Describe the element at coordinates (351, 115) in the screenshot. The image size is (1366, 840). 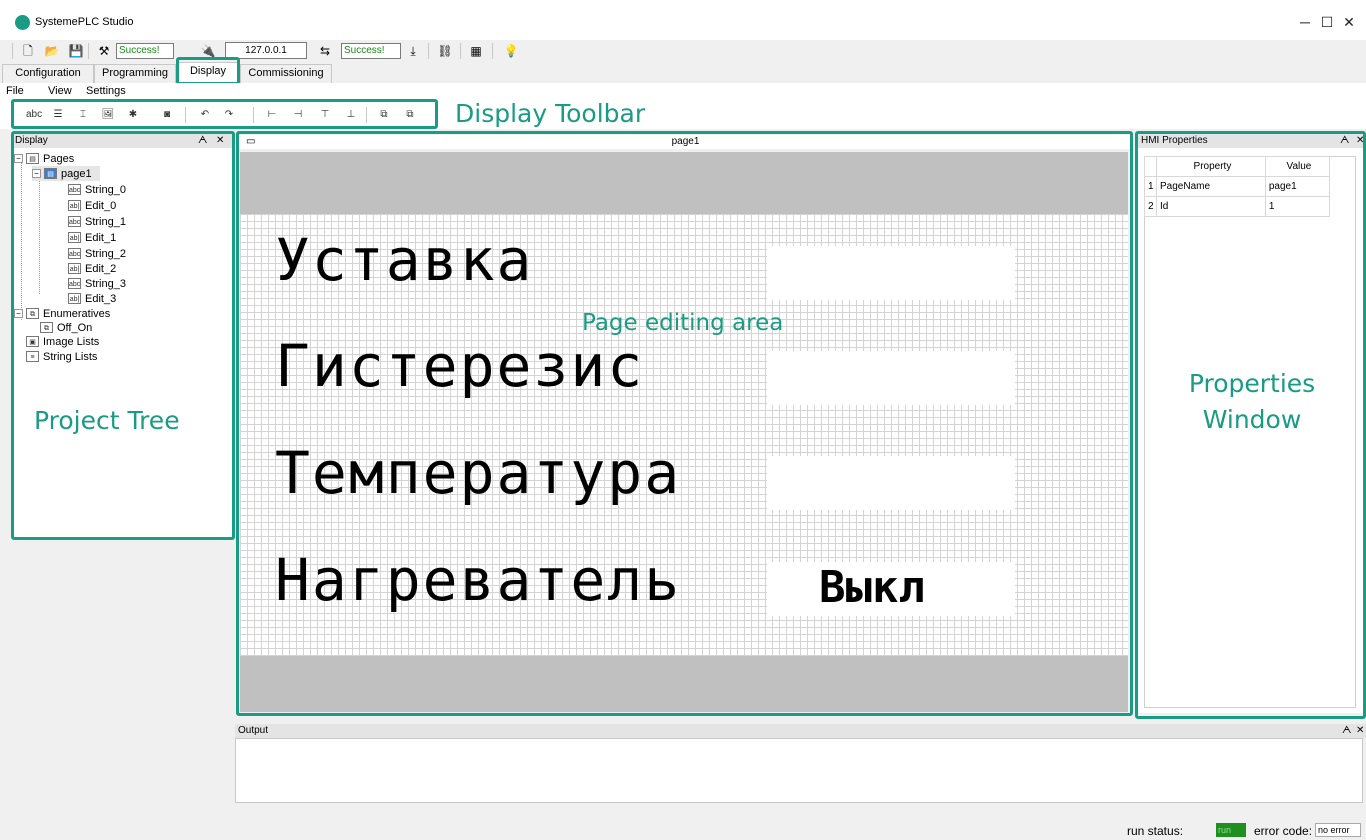
I see `align-bottom-icon: ⊥` at that location.